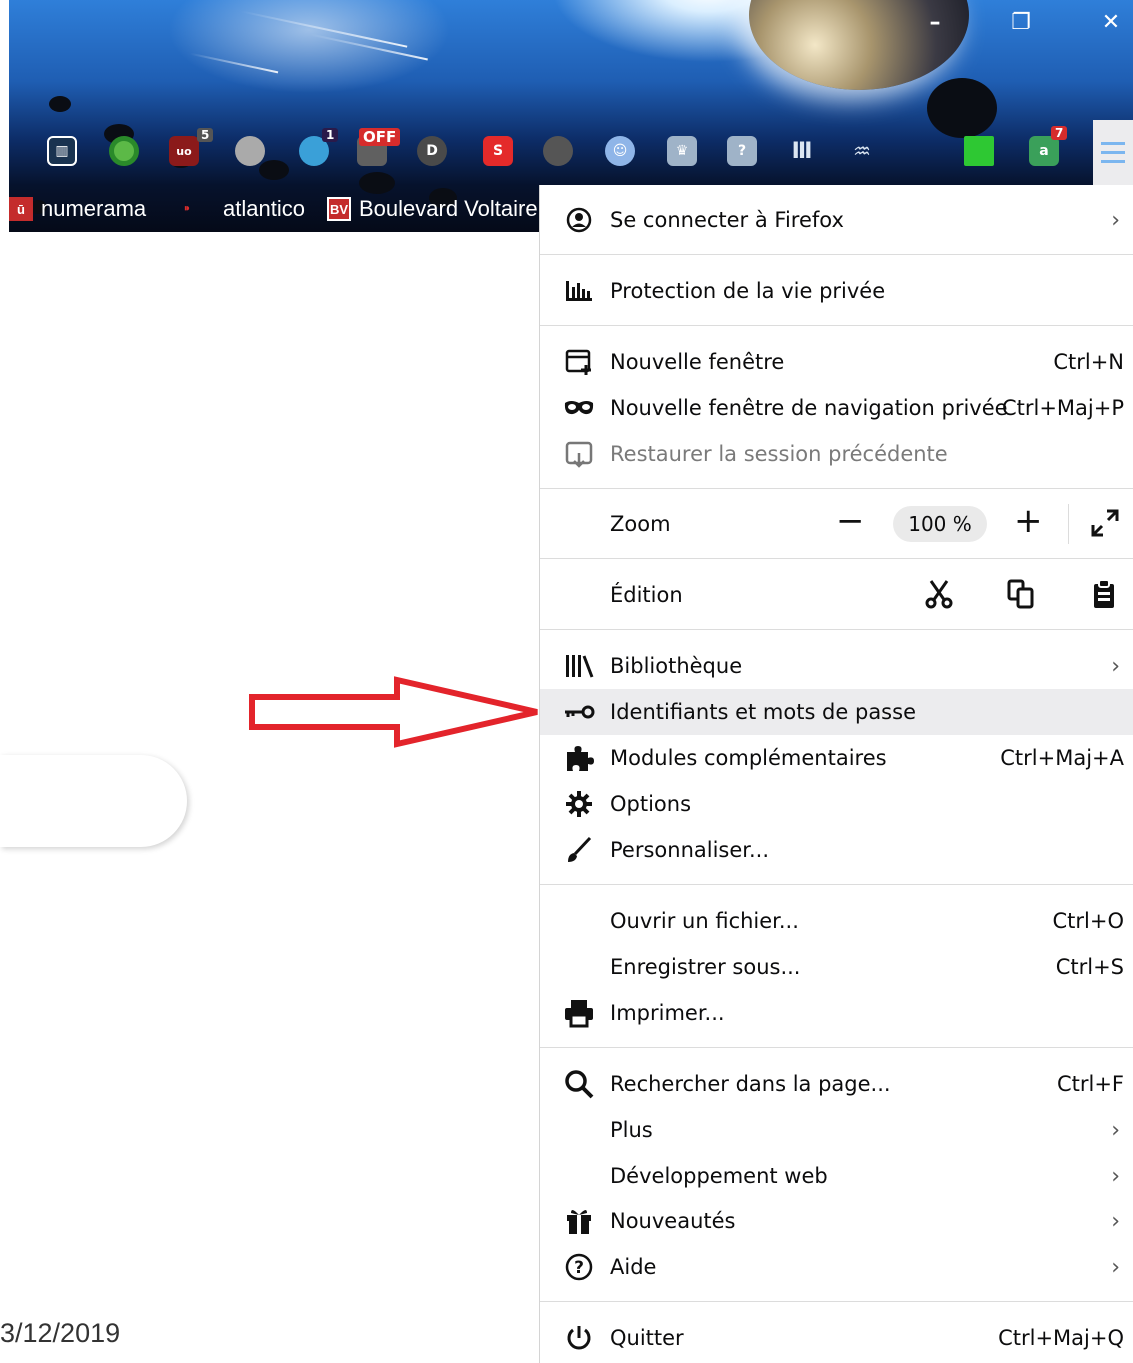 This screenshot has height=1363, width=1133. I want to click on menu-options: Options, so click(836, 804).